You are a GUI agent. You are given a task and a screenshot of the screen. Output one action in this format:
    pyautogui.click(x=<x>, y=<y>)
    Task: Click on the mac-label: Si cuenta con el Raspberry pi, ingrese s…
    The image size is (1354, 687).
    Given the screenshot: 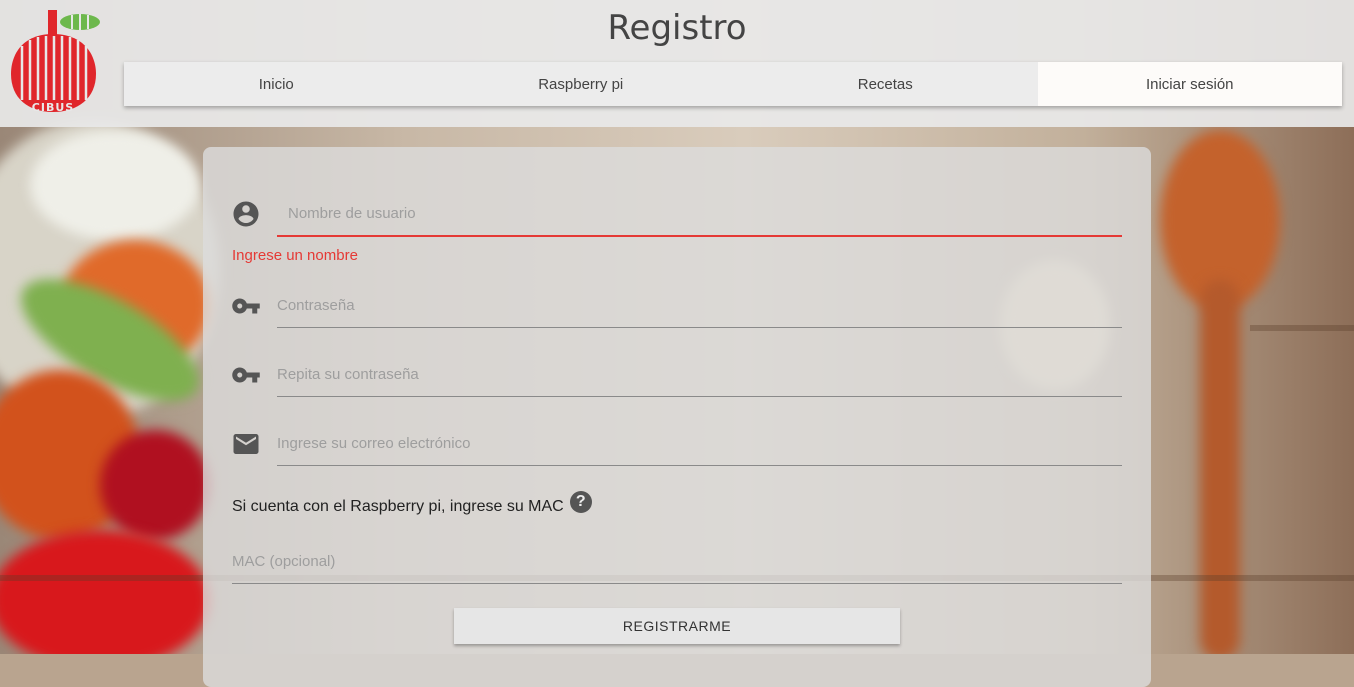 What is the action you would take?
    pyautogui.click(x=398, y=506)
    